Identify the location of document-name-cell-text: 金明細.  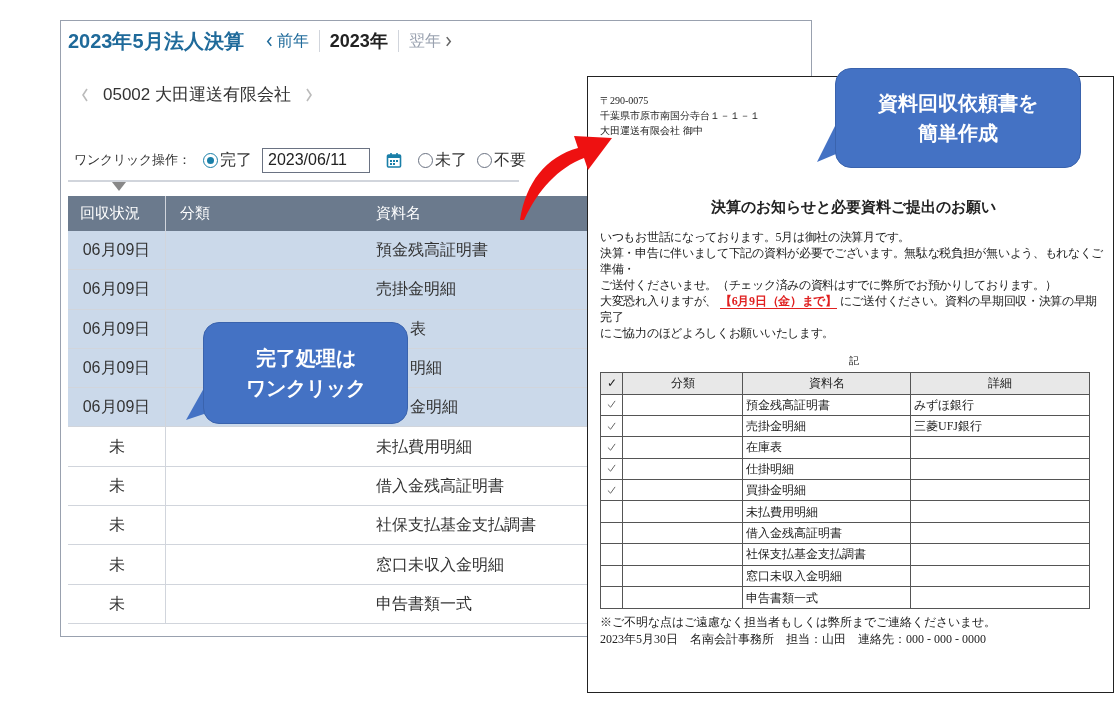
(434, 407).